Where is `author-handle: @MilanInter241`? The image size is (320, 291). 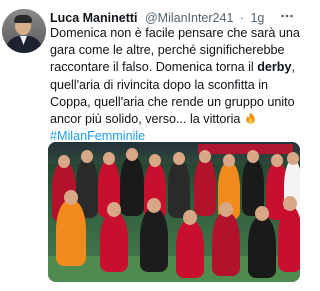 author-handle: @MilanInter241 is located at coordinates (189, 18).